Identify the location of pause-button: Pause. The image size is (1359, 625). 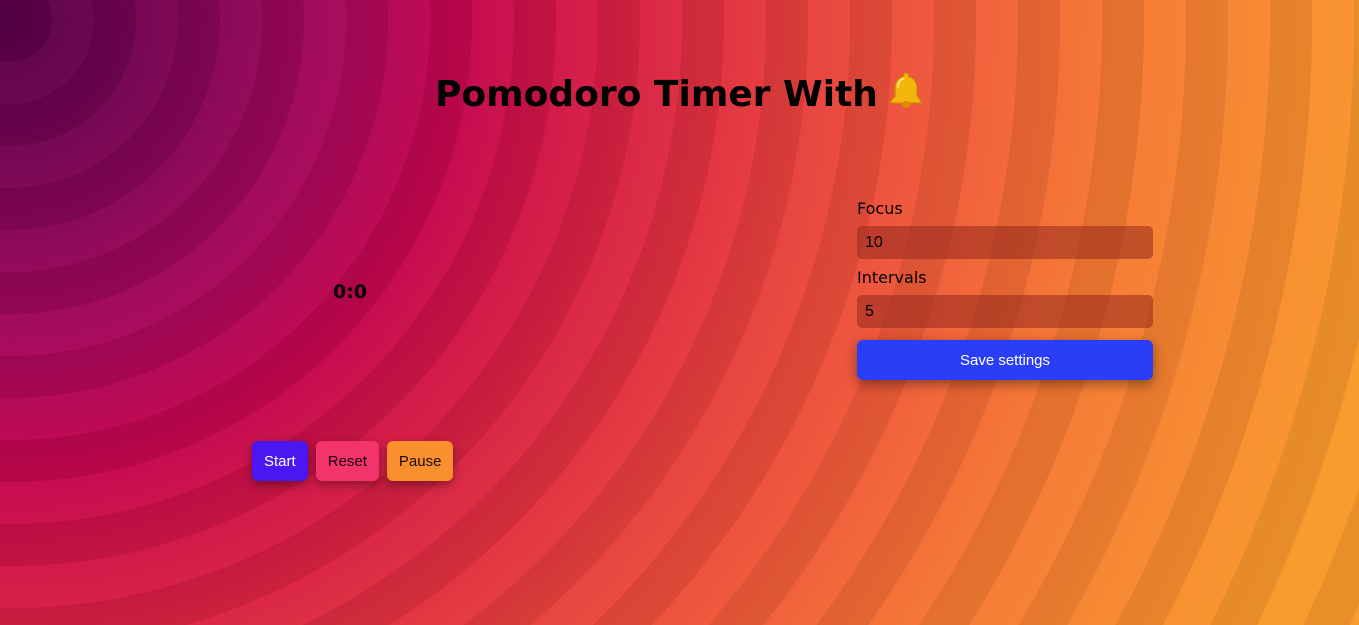
(420, 461).